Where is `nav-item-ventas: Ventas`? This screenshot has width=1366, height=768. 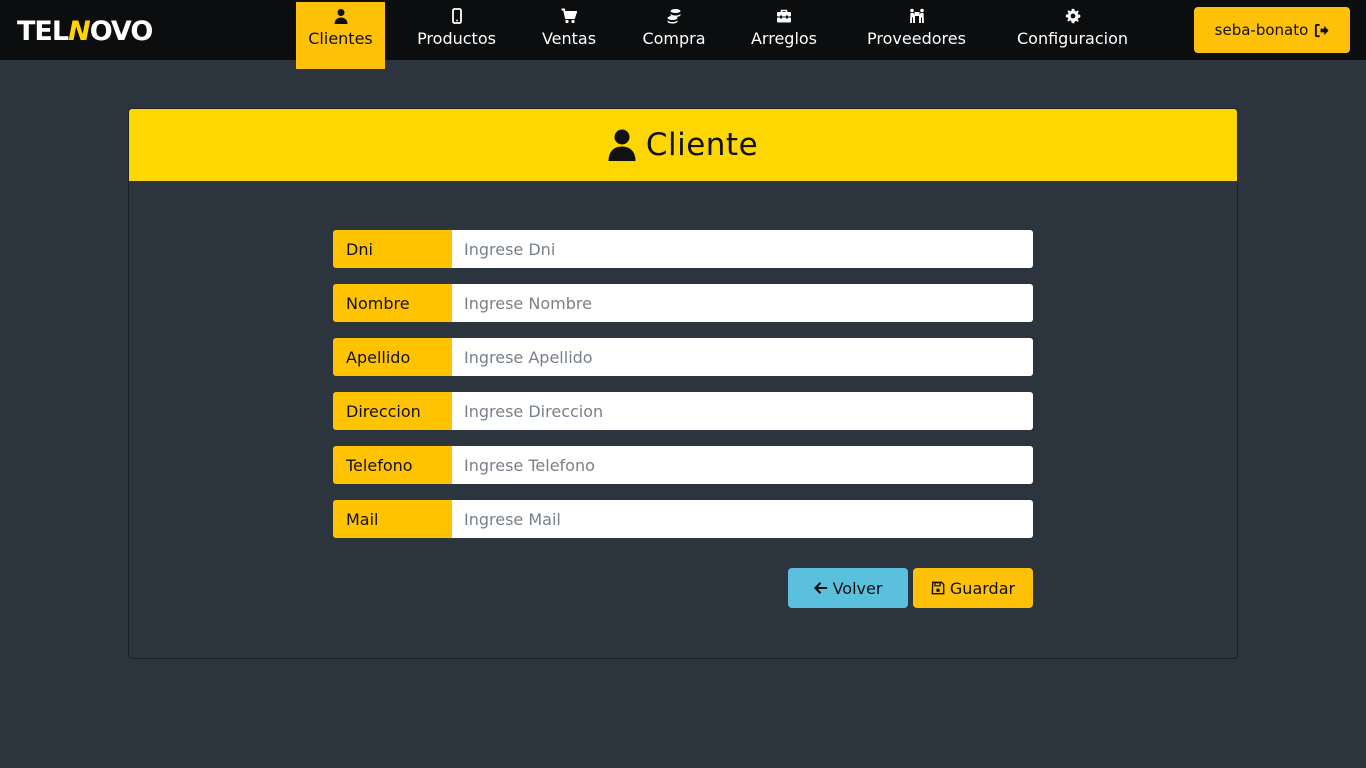 nav-item-ventas: Ventas is located at coordinates (569, 35).